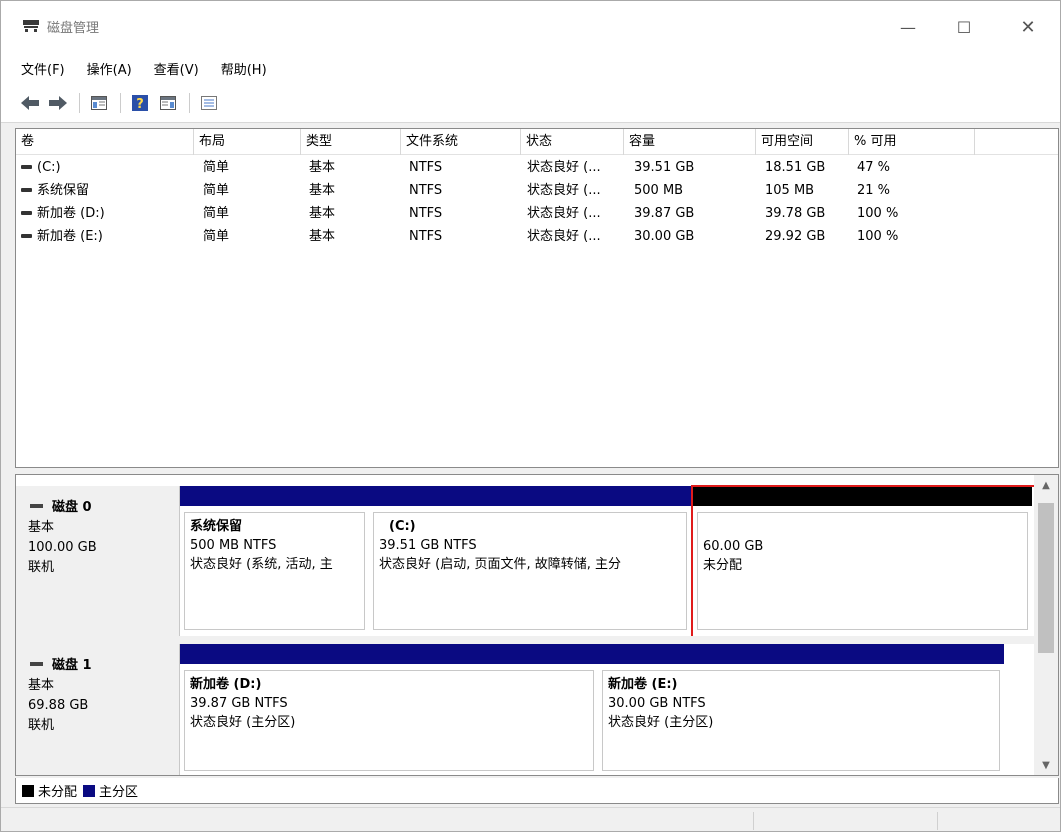  What do you see at coordinates (216, 526) in the screenshot?
I see `partition-name: 系统保留` at bounding box center [216, 526].